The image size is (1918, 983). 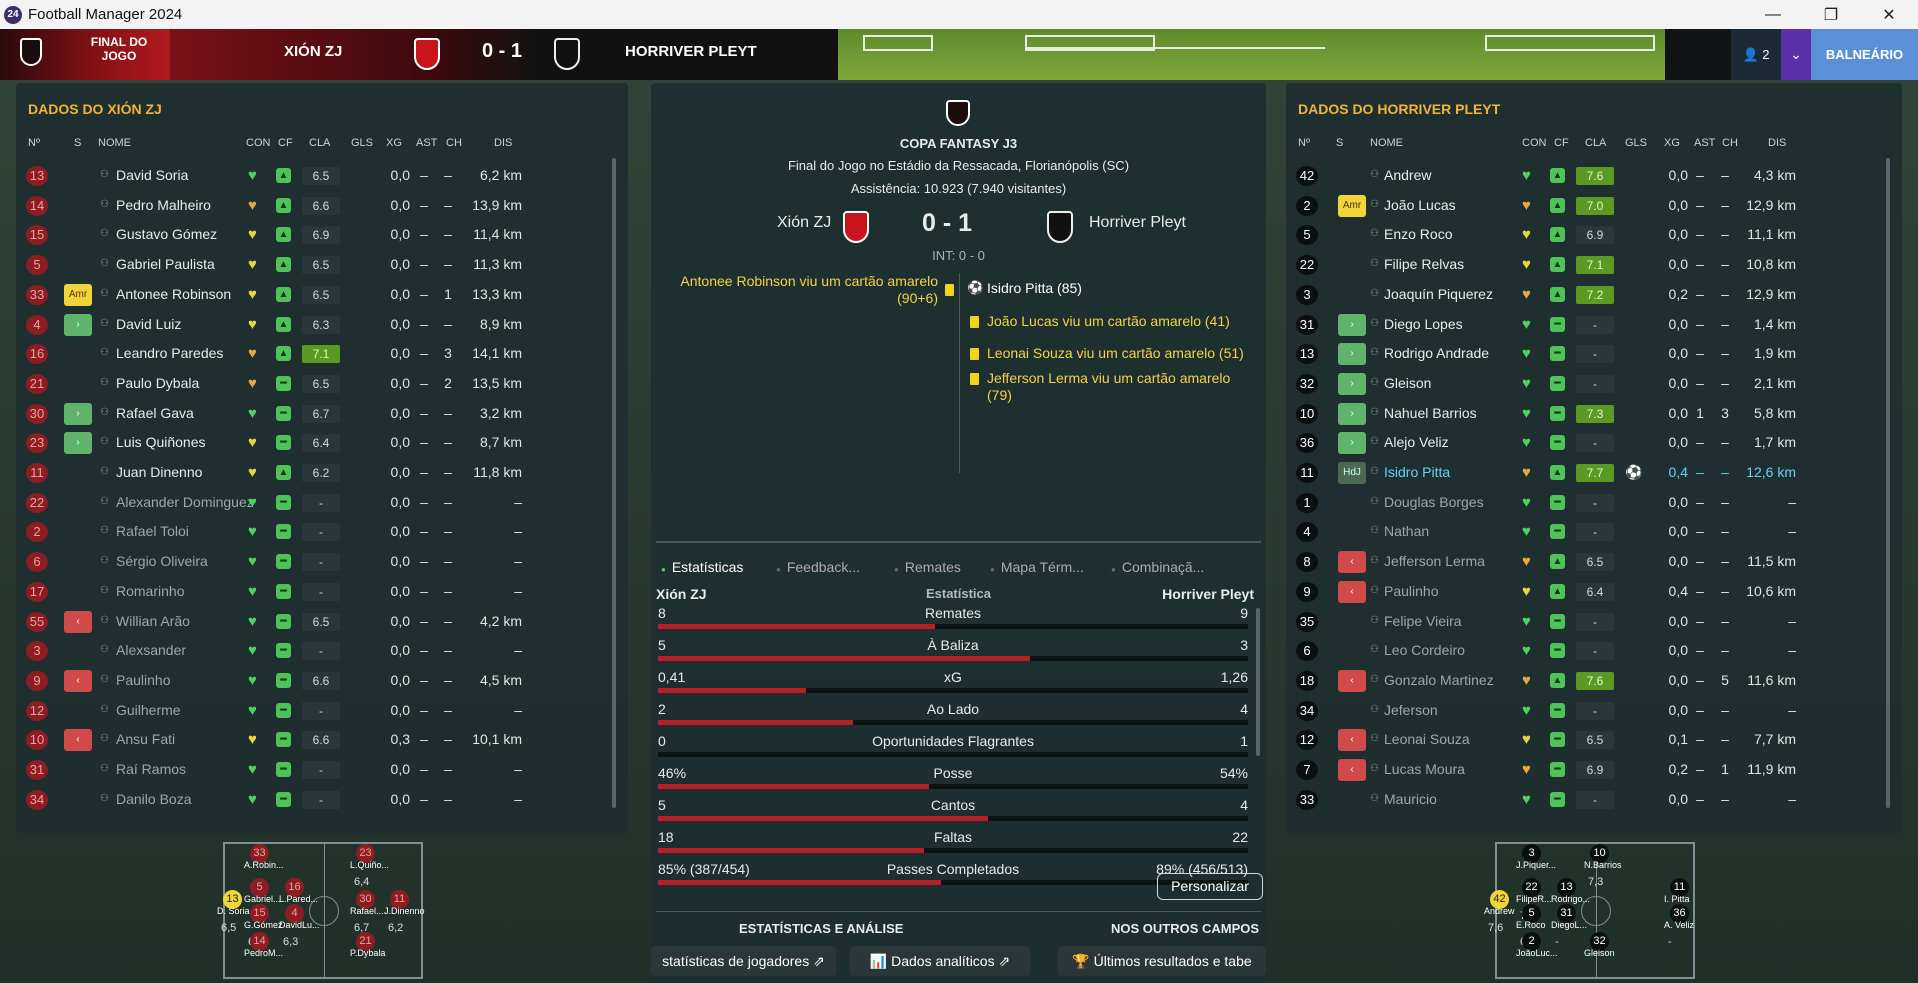 I want to click on player-row: 23 › ⚇ Luis Quiñones ♥ ━ 6.4 0,0– –8,7 km, so click(x=316, y=443).